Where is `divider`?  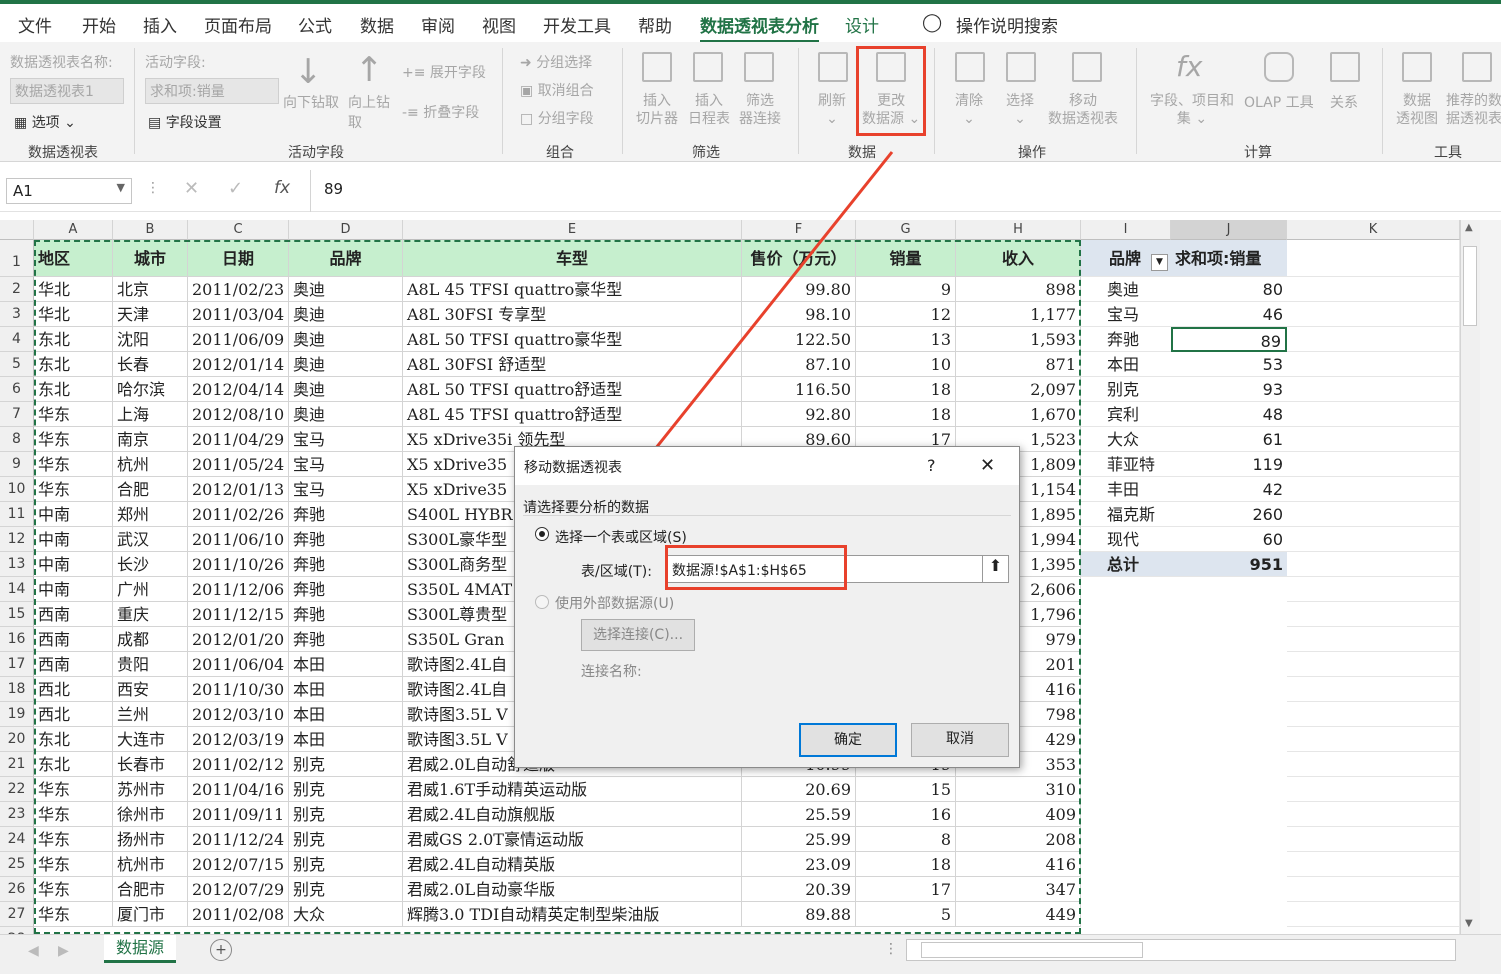 divider is located at coordinates (767, 515).